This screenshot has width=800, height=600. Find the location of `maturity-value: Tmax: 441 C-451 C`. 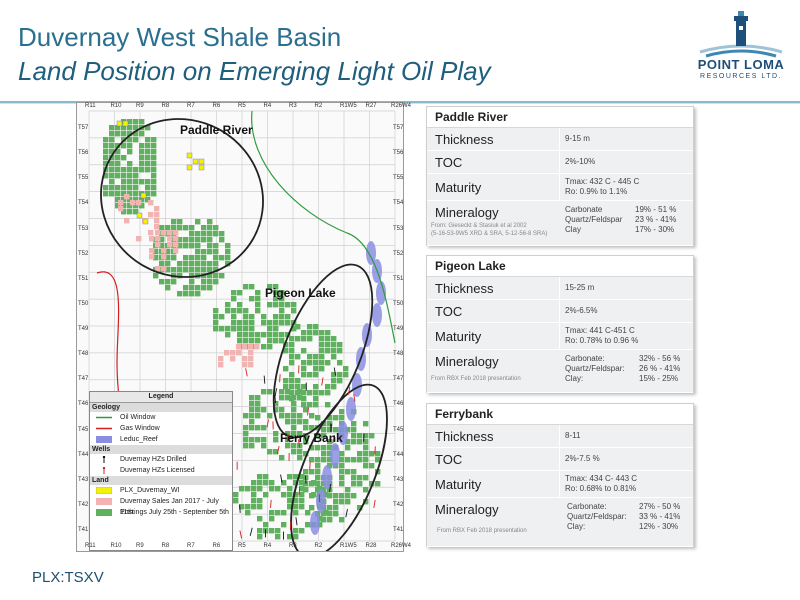

maturity-value: Tmax: 441 C-451 C is located at coordinates (600, 330).